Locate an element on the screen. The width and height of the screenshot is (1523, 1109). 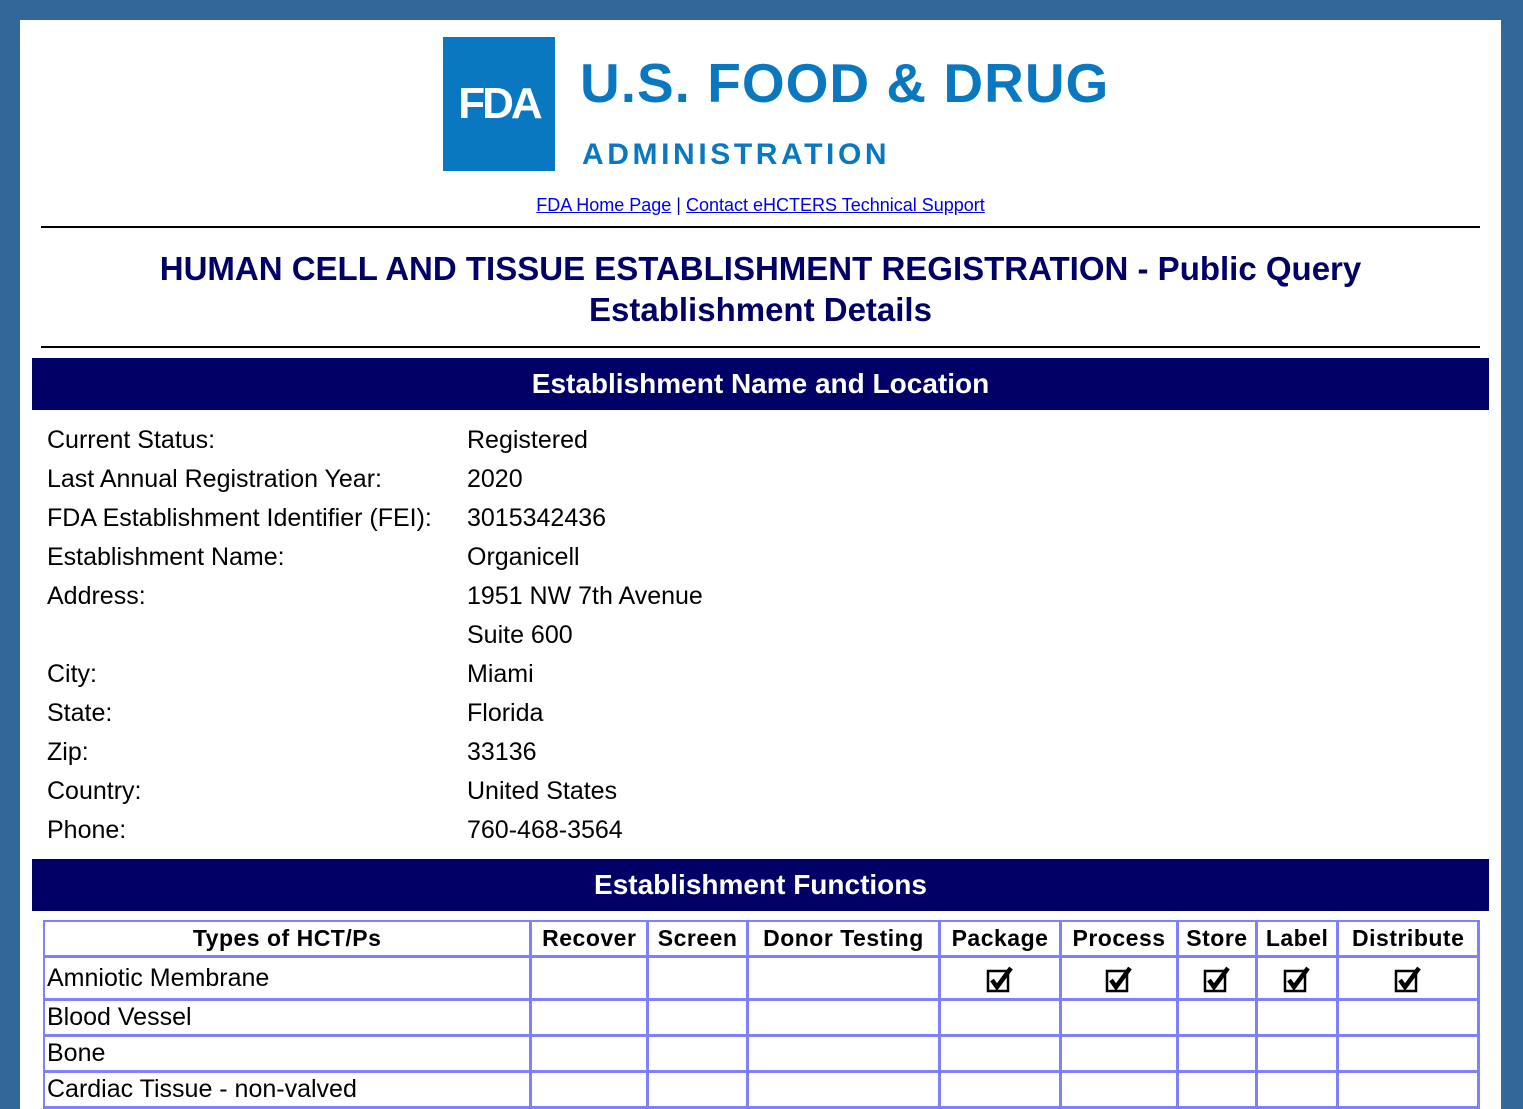
detail-row: Suite 600 is located at coordinates (375, 635).